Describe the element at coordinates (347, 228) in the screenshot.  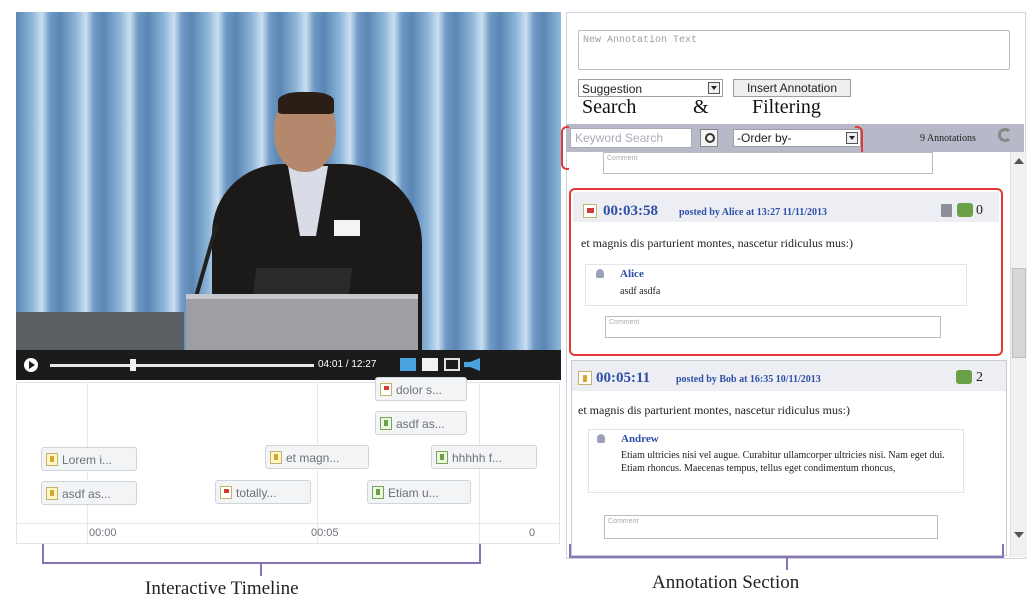
I see `speaker-badge` at that location.